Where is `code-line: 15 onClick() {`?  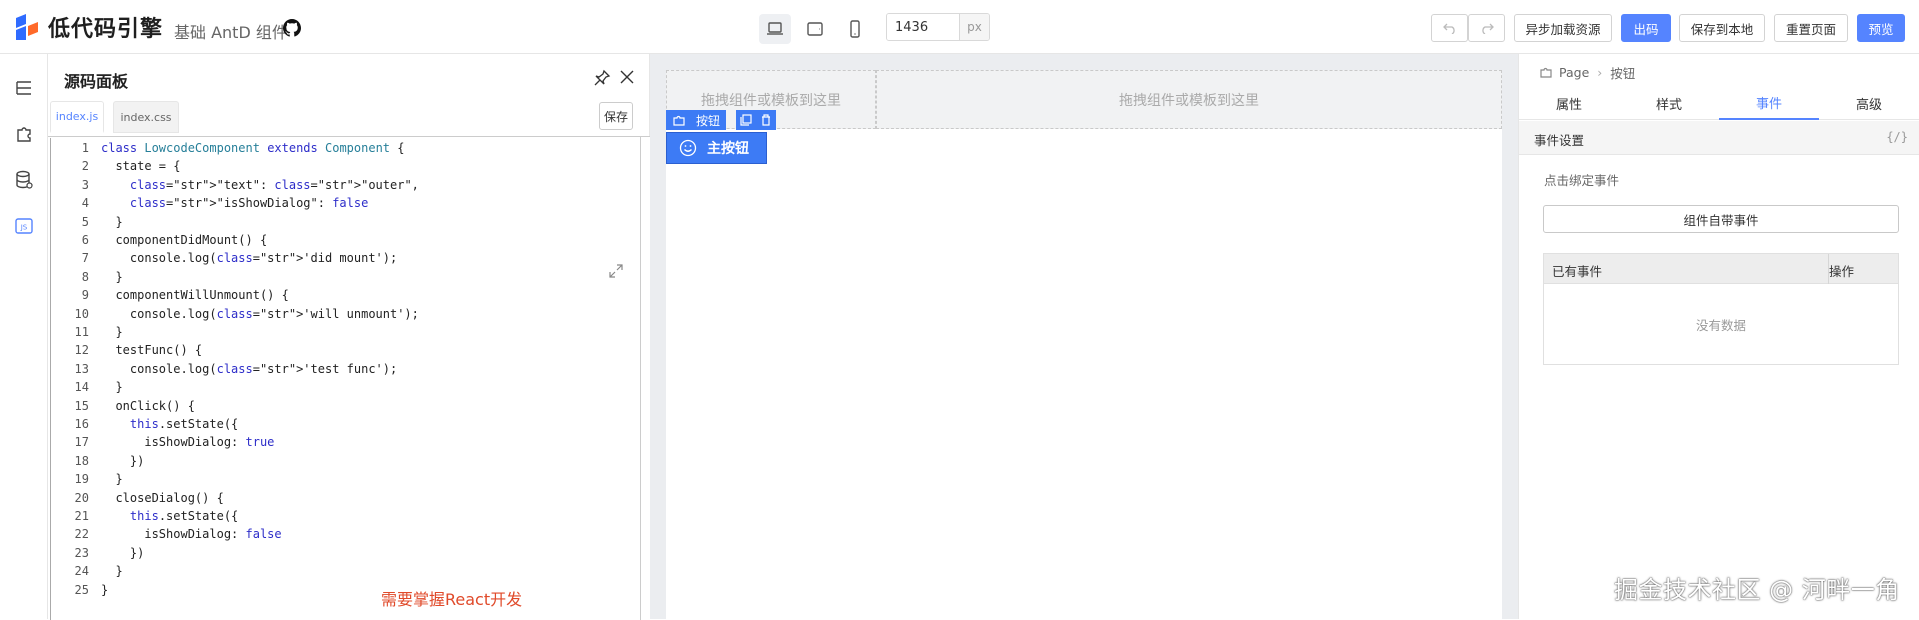 code-line: 15 onClick() { is located at coordinates (341, 406).